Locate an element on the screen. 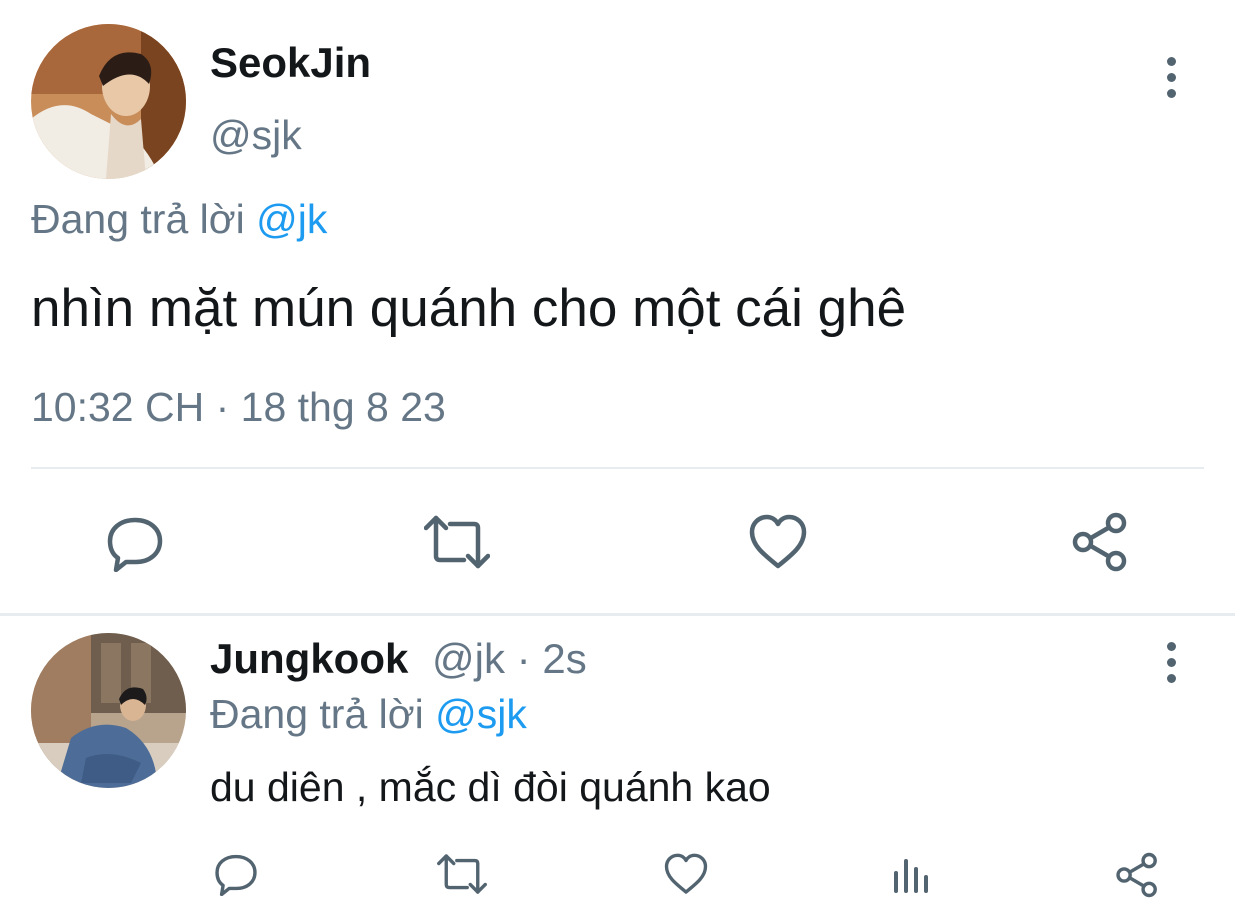 The width and height of the screenshot is (1235, 924). reply-retweet-button is located at coordinates (462, 874).